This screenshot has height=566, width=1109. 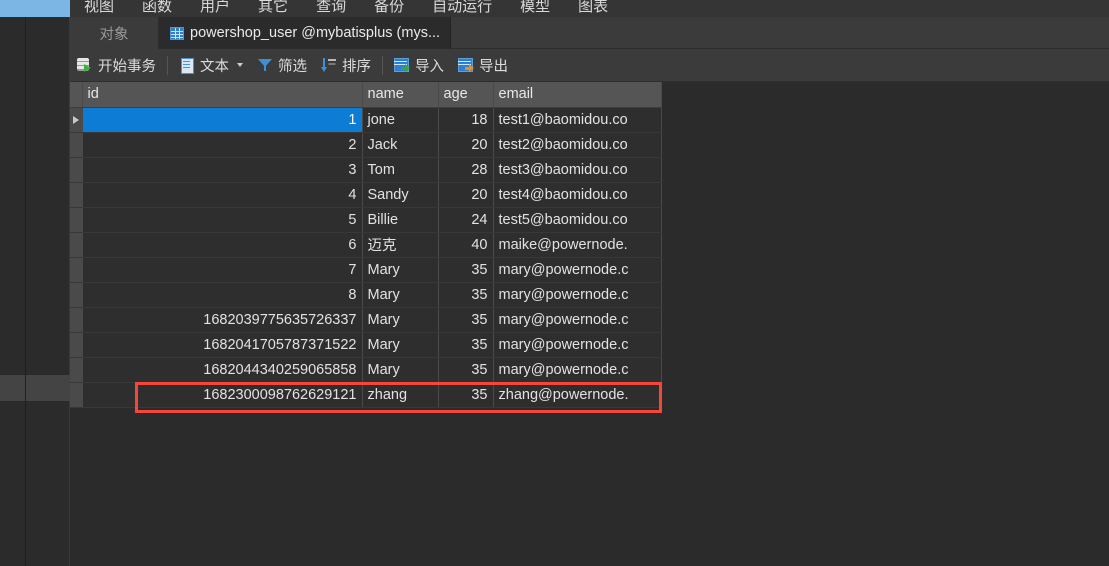 I want to click on cell-age: 28, so click(x=466, y=170).